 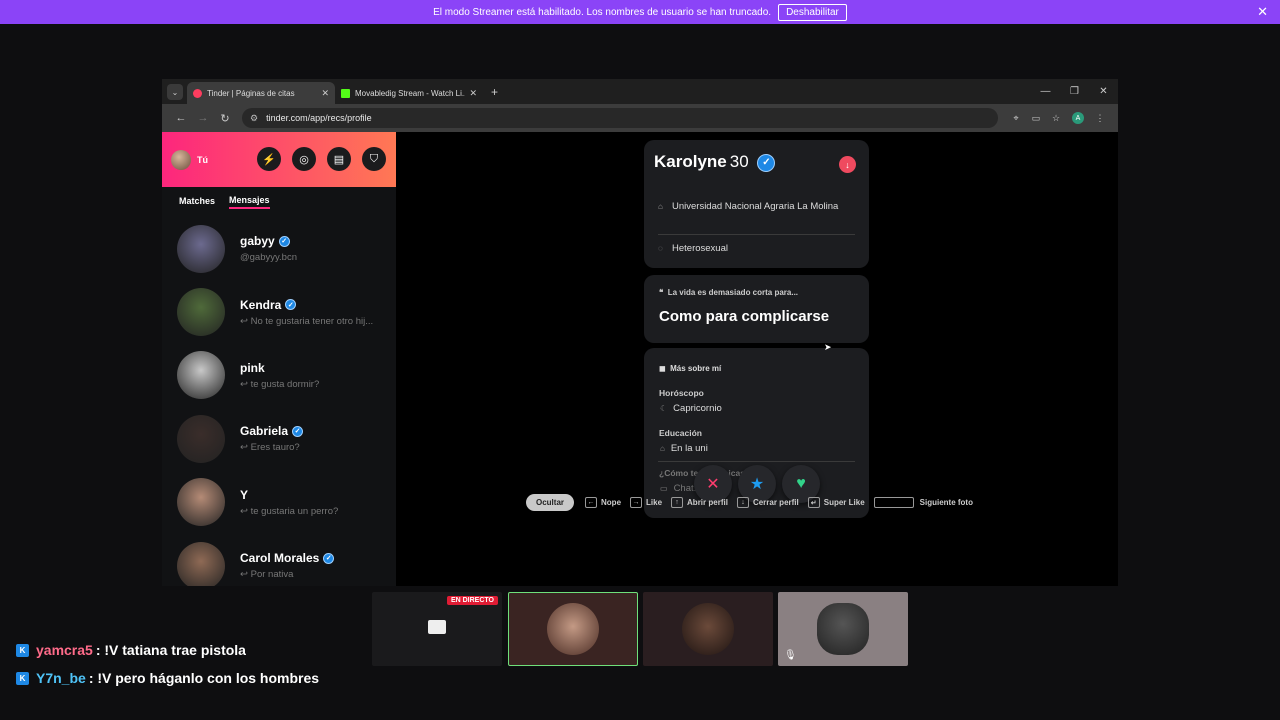 I want to click on conversation-item: pink ↩ te gusta dormir?, so click(x=279, y=375).